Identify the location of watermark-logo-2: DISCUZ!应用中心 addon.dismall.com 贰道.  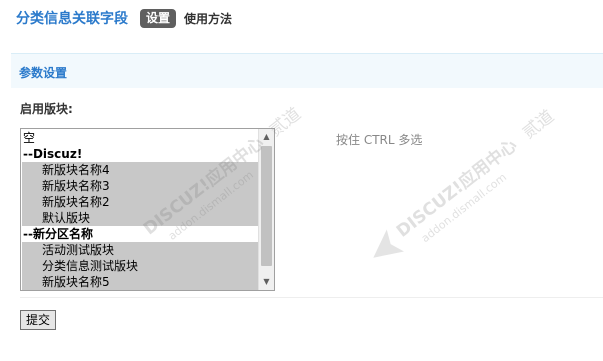
(465, 182).